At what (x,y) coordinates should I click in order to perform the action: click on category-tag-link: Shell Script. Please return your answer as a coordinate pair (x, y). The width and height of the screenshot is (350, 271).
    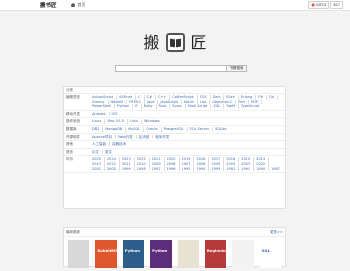
    Looking at the image, I should click on (200, 106).